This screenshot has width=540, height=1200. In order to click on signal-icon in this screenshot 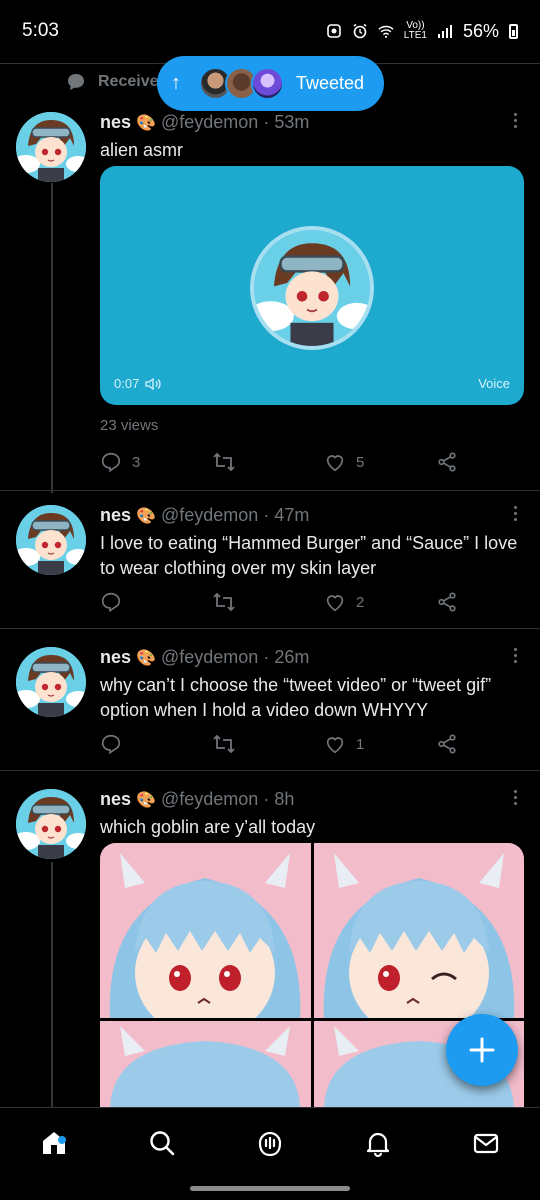, I will do `click(444, 31)`.